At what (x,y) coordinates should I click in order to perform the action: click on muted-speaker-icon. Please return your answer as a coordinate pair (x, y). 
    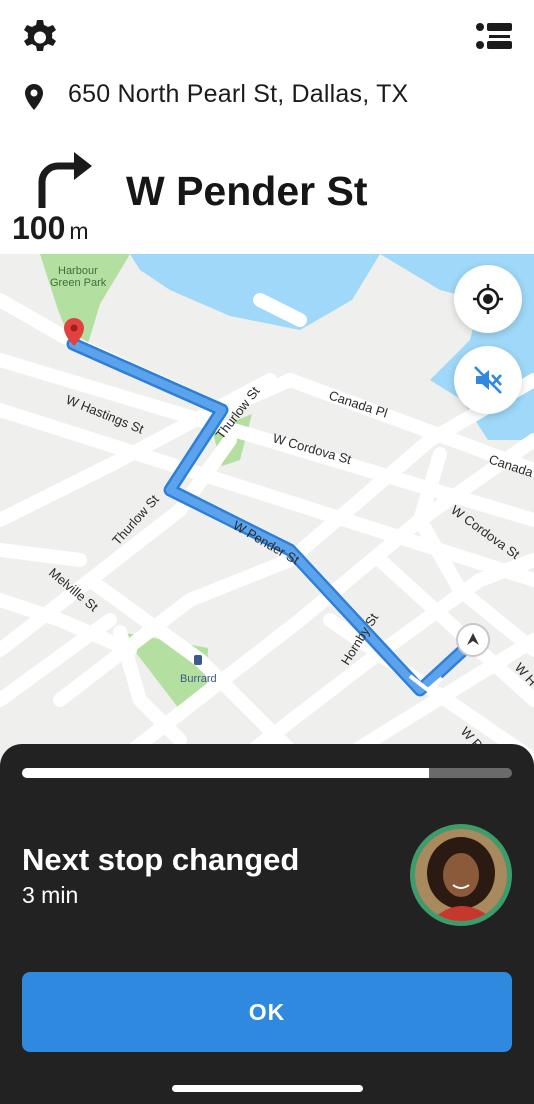
    Looking at the image, I should click on (488, 380).